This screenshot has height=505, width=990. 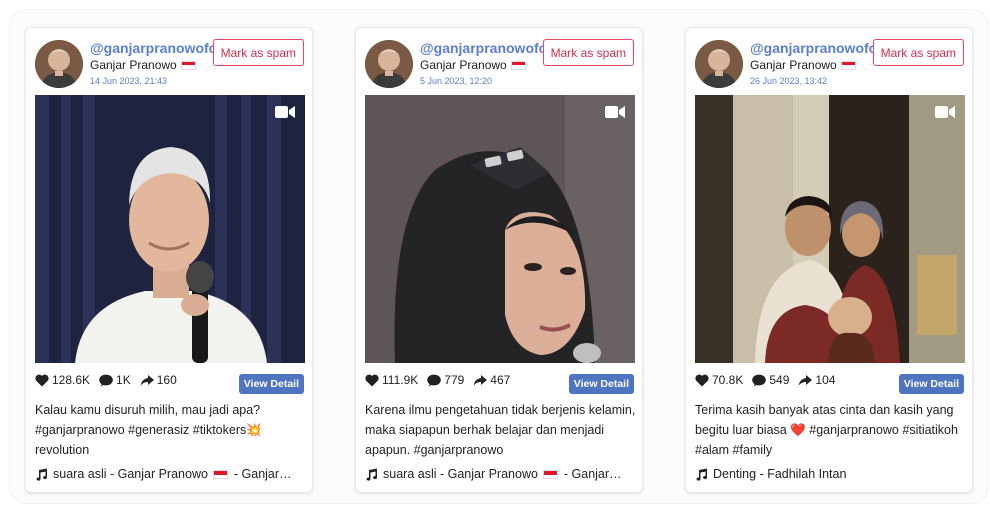 What do you see at coordinates (728, 380) in the screenshot?
I see `likes-count: 70.8K` at bounding box center [728, 380].